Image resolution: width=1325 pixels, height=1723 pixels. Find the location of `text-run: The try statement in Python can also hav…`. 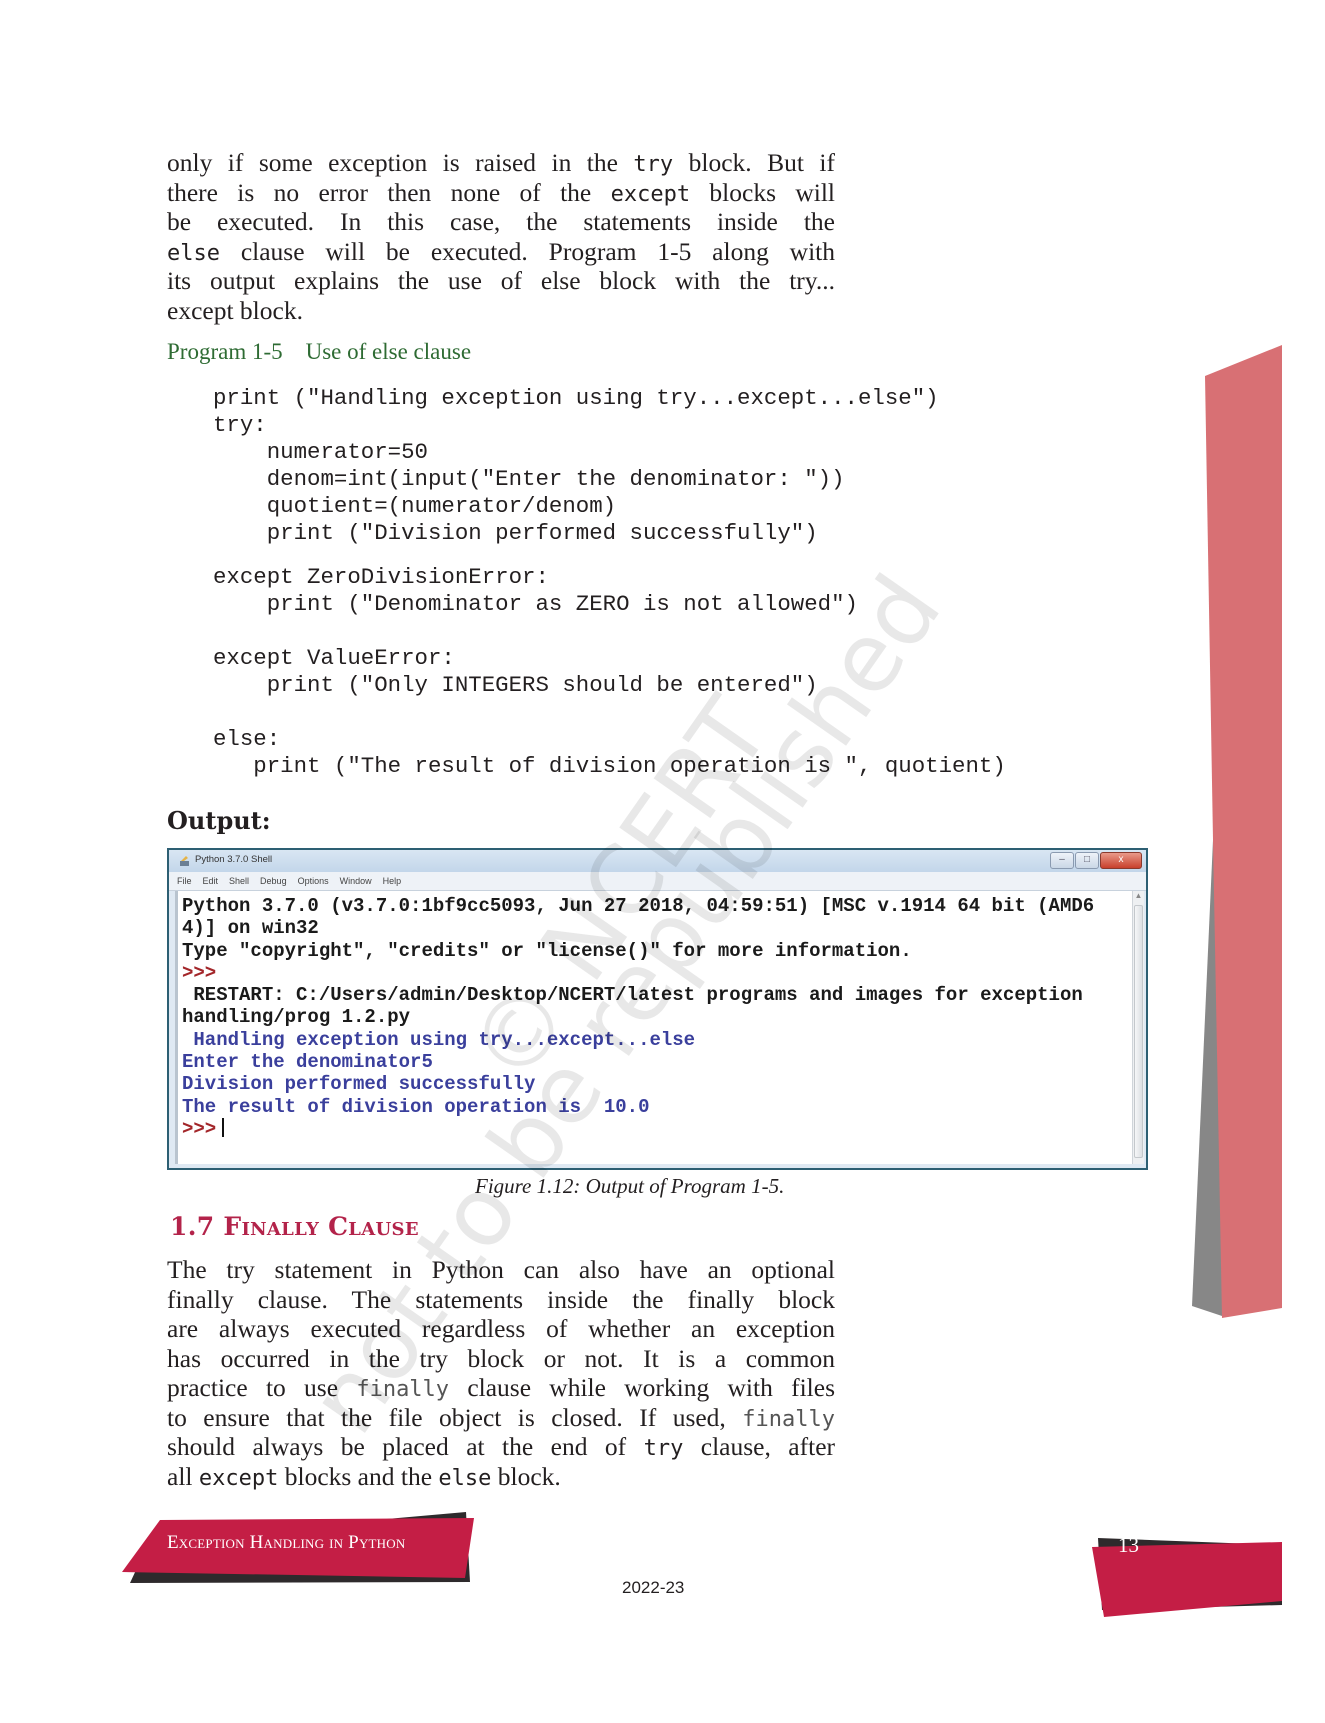

text-run: The try statement in Python can also hav… is located at coordinates (501, 1269).